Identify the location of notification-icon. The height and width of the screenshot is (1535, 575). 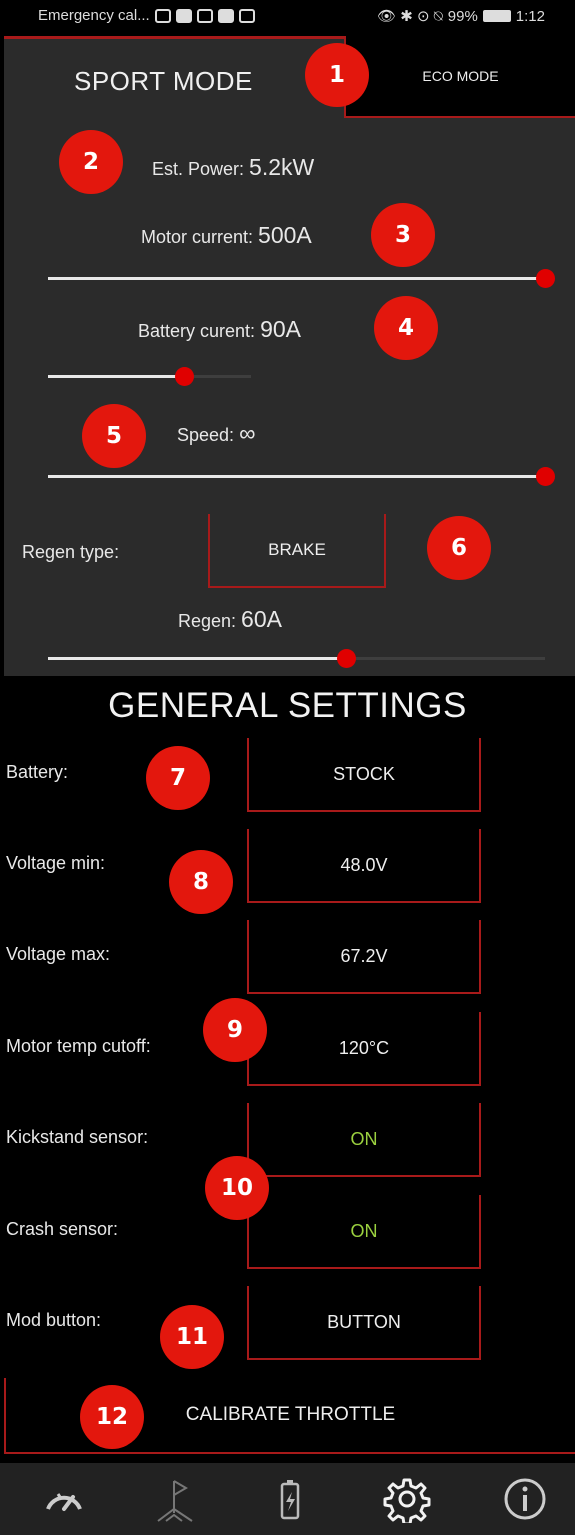
(162, 15).